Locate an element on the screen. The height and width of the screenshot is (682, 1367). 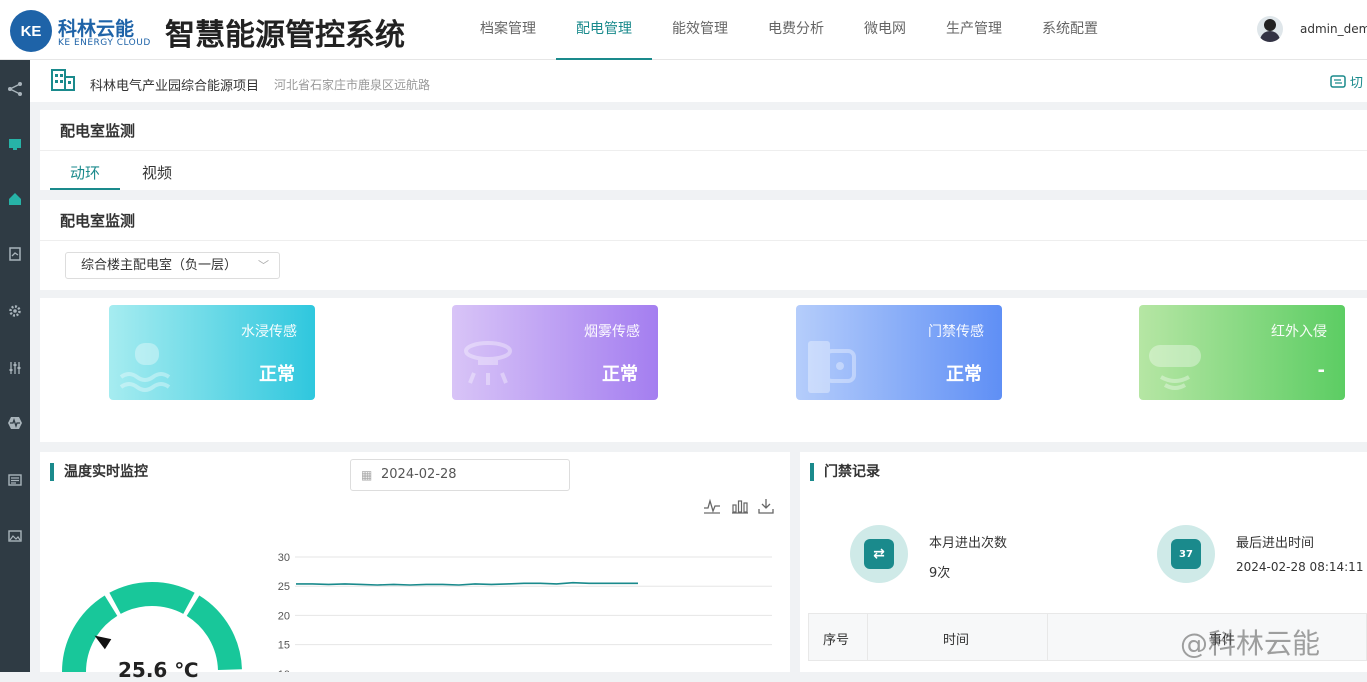
sensor-label: 红外入侵 is located at coordinates (1299, 332).